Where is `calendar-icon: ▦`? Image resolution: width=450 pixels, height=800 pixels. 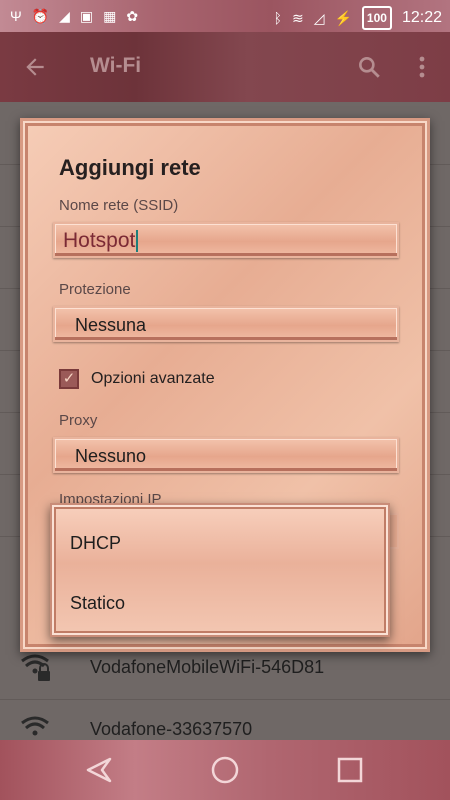
calendar-icon: ▦ is located at coordinates (110, 16).